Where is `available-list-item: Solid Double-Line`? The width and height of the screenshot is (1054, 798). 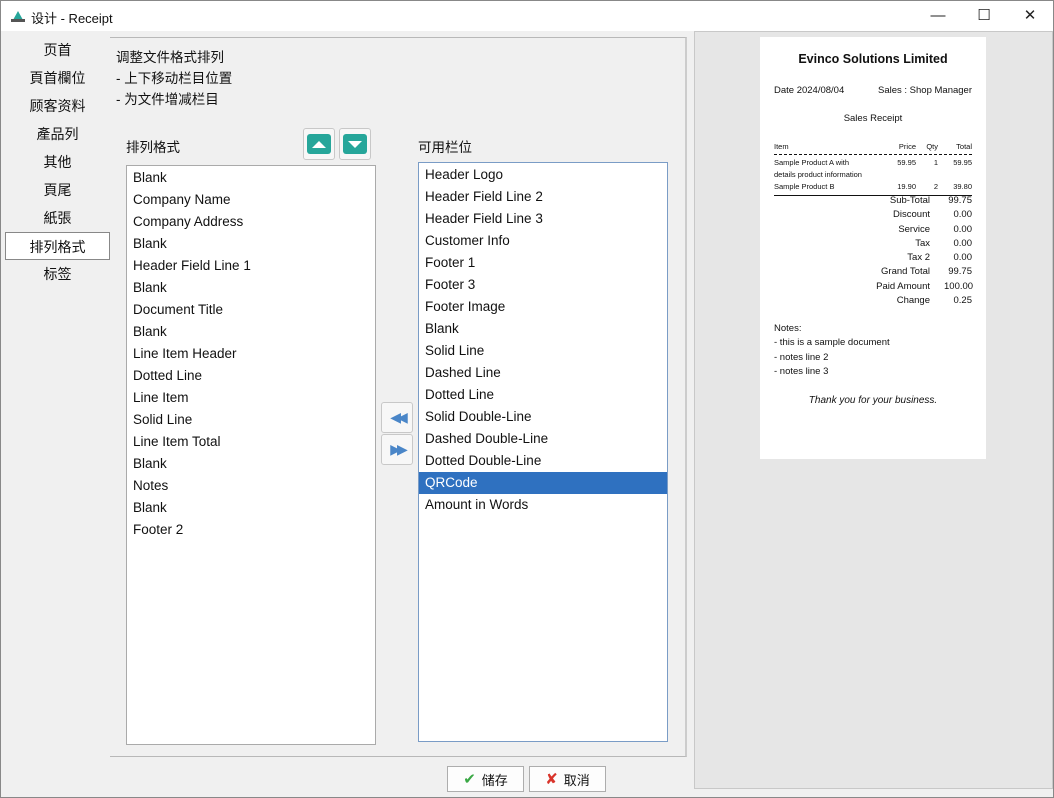 available-list-item: Solid Double-Line is located at coordinates (543, 417).